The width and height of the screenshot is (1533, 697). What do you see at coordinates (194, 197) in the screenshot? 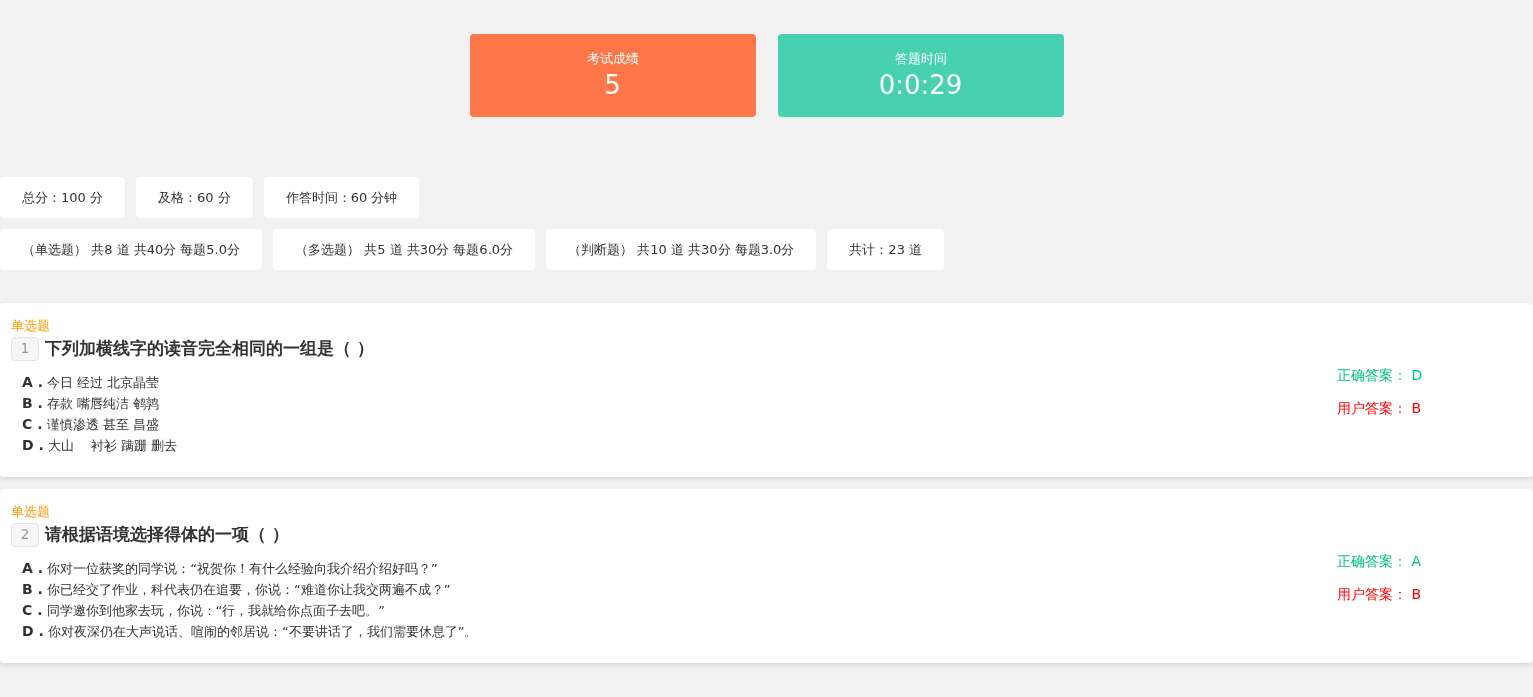
I see `info-chip: 及格：60 分` at bounding box center [194, 197].